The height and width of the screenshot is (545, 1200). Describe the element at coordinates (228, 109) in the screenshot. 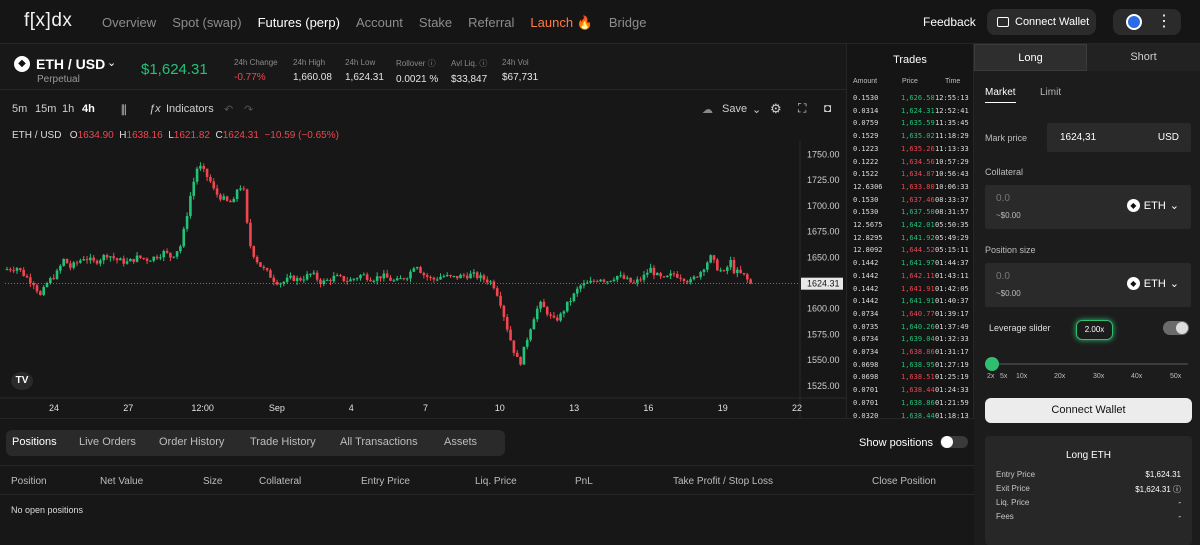

I see `undo-icon: ↶` at that location.